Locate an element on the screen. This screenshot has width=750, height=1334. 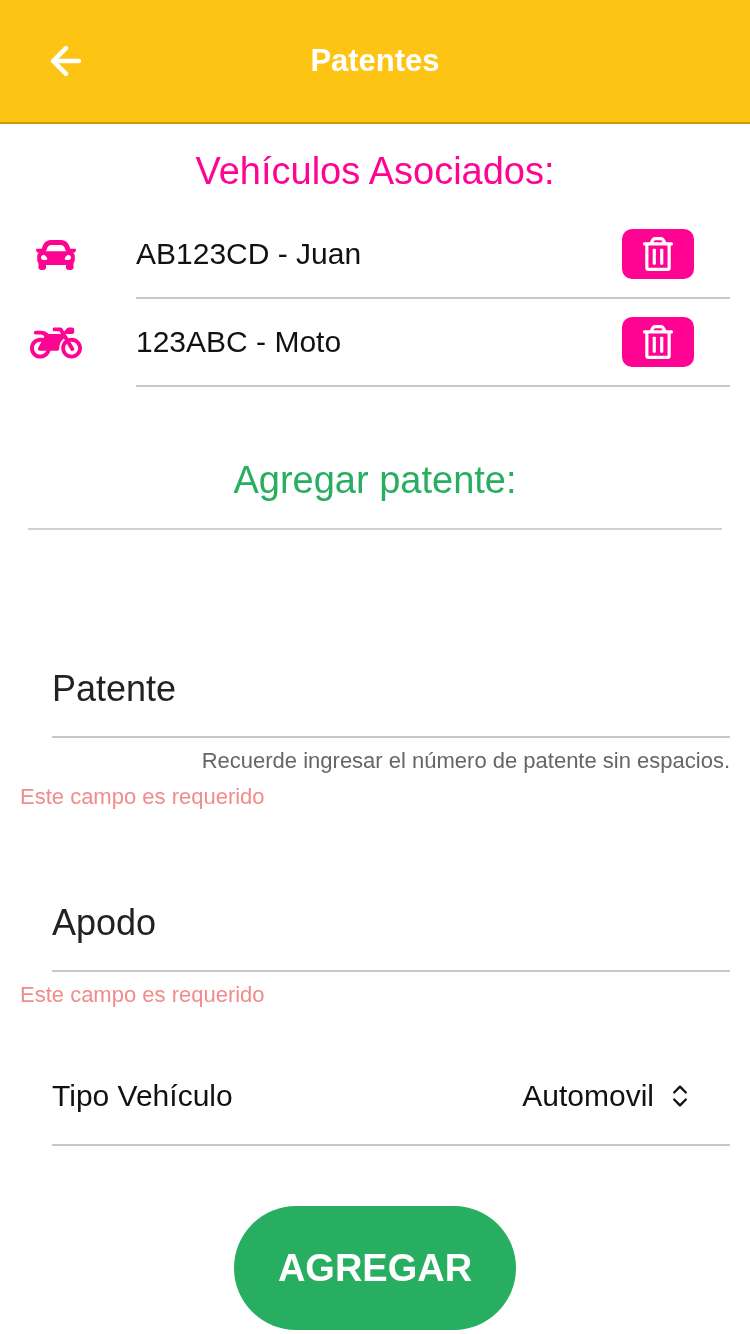
vehicle-type-select: Tipo Vehículo Automovil is located at coordinates (391, 1097).